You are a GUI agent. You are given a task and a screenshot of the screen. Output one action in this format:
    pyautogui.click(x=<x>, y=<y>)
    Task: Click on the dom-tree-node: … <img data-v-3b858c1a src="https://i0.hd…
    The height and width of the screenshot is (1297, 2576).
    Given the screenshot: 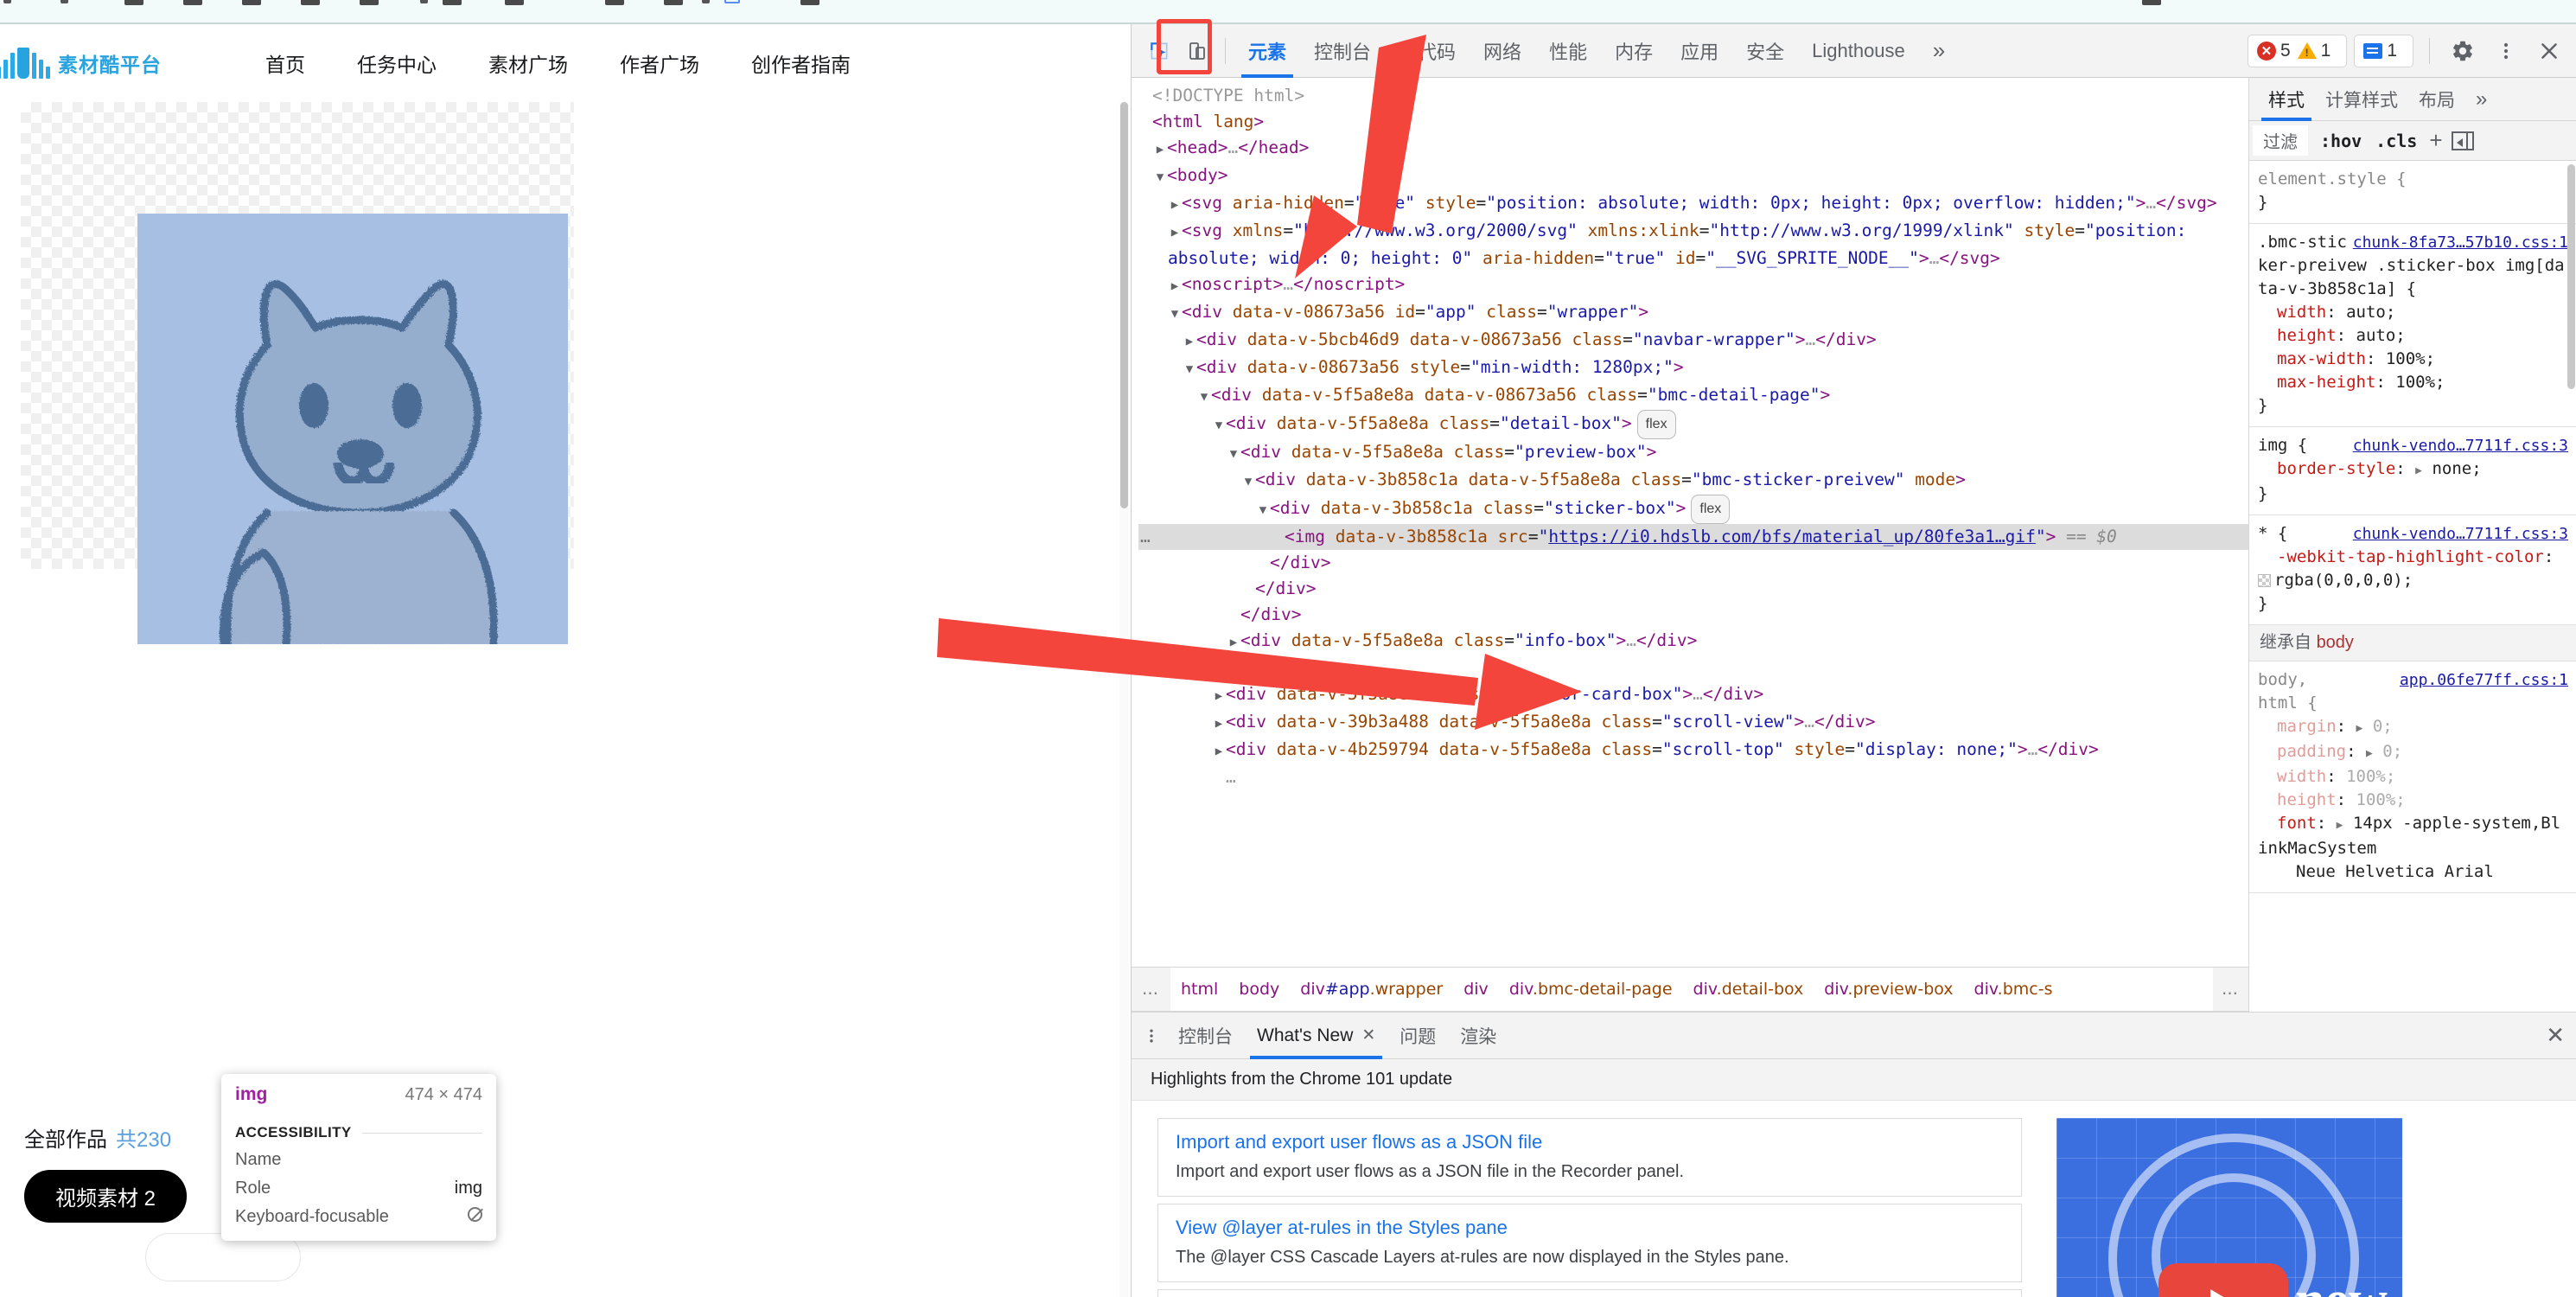 What is the action you would take?
    pyautogui.click(x=1693, y=537)
    